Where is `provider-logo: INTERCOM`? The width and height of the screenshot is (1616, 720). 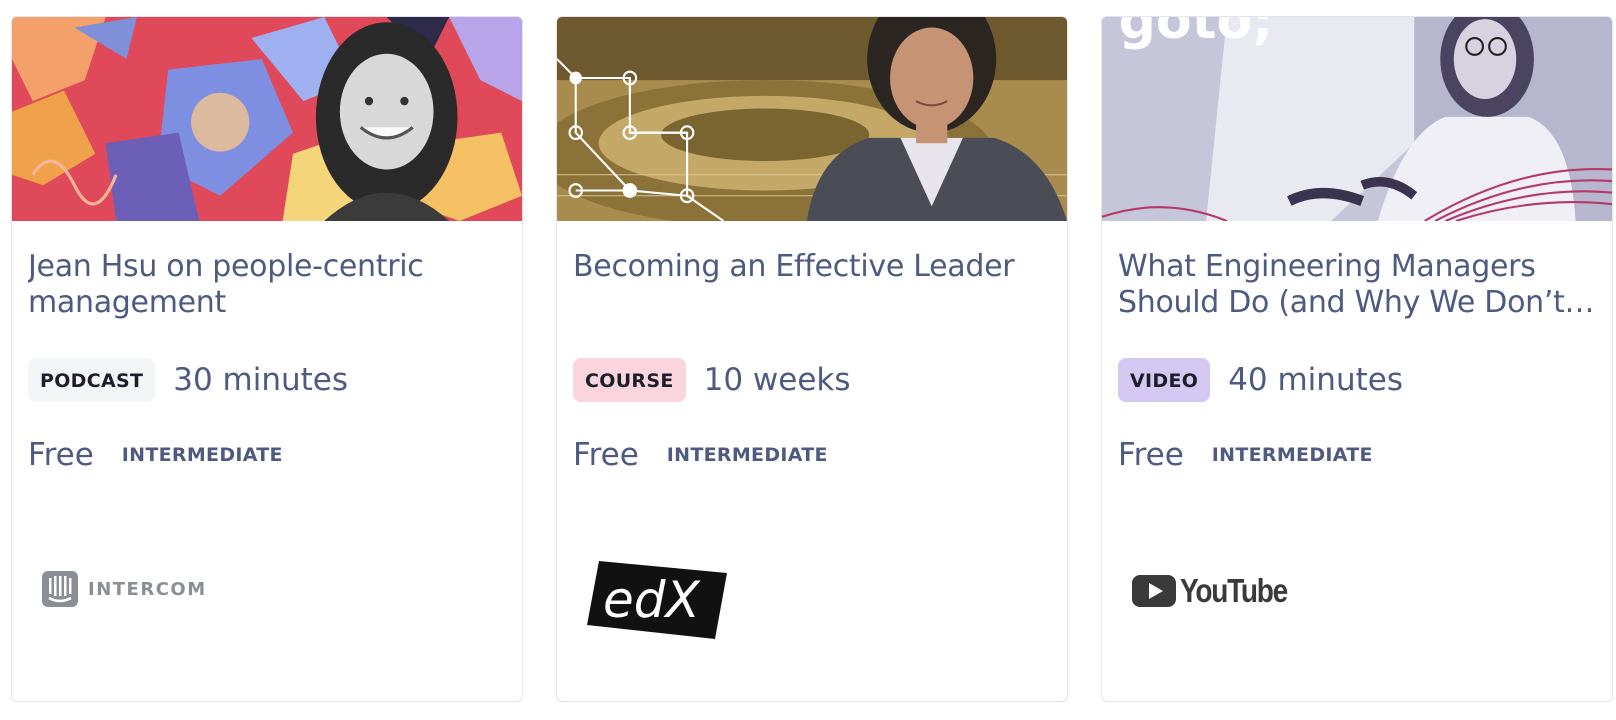
provider-logo: INTERCOM is located at coordinates (124, 589).